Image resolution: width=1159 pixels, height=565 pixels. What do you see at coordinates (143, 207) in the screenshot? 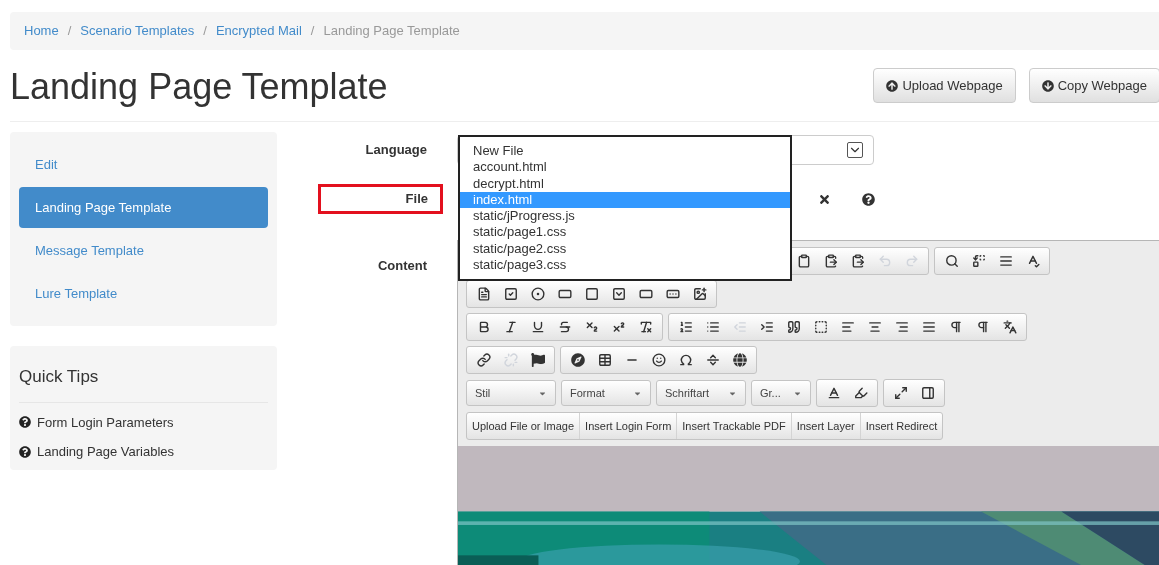
I see `sidebar-item: Landing Page Template` at bounding box center [143, 207].